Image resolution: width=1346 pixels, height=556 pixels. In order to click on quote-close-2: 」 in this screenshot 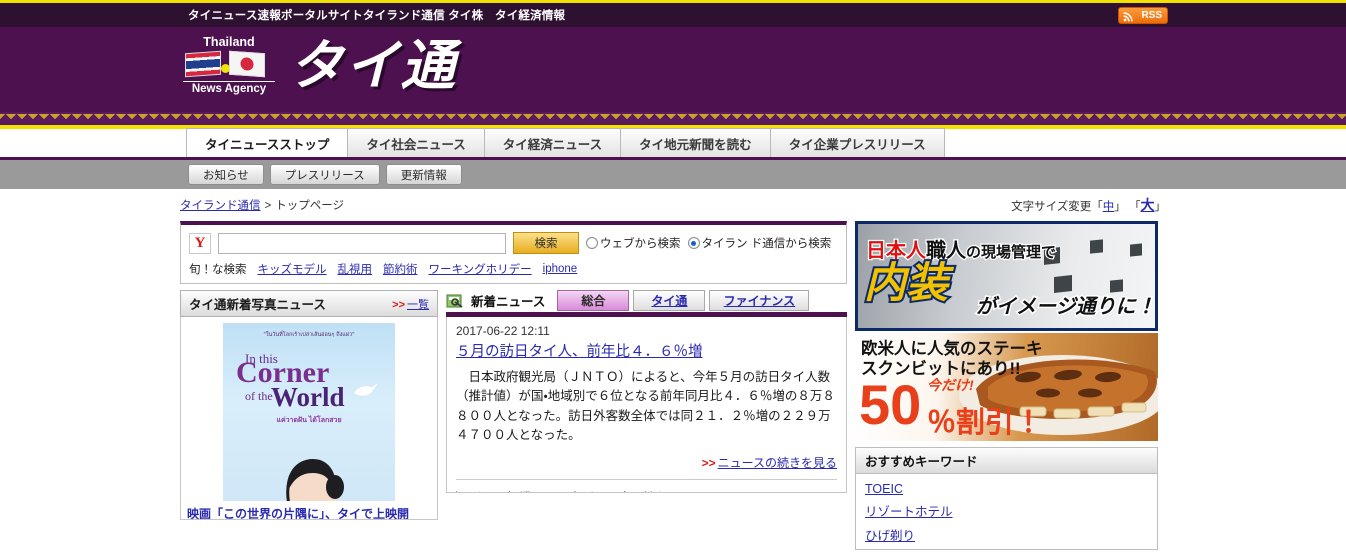, I will do `click(1160, 207)`.